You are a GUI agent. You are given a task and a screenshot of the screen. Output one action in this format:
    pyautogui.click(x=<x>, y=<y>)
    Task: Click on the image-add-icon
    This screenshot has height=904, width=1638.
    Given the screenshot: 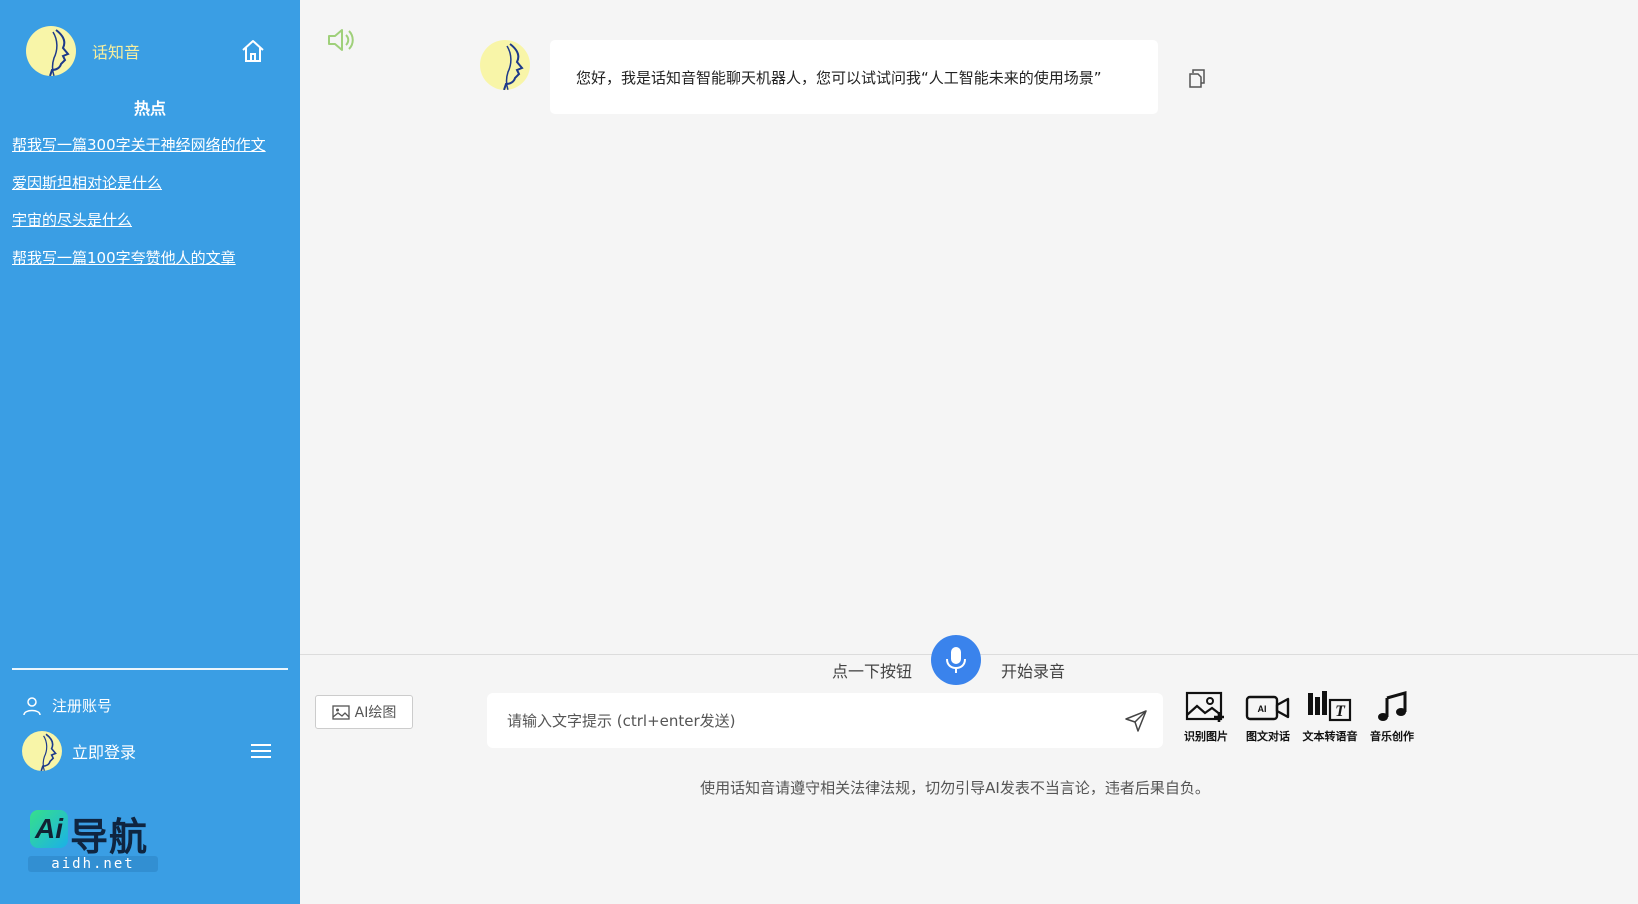 What is the action you would take?
    pyautogui.click(x=1204, y=706)
    